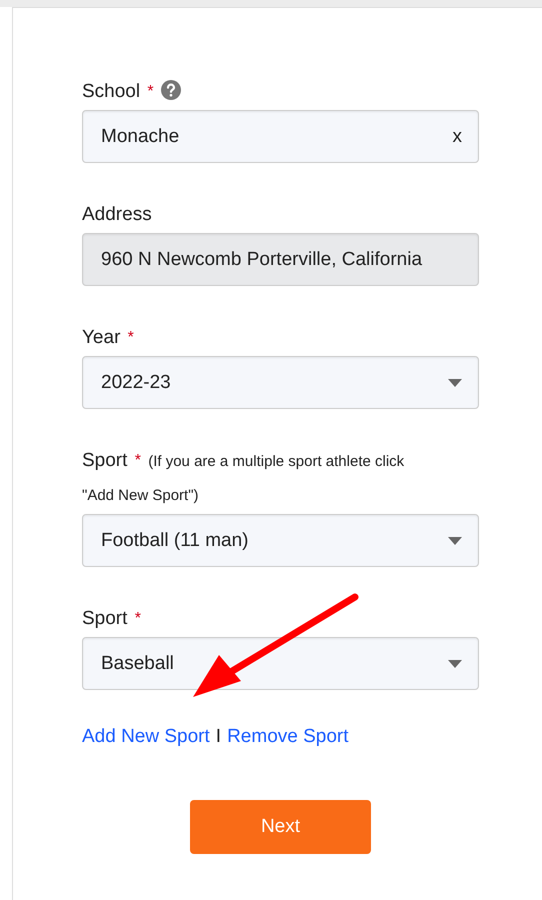 The height and width of the screenshot is (900, 542). I want to click on remove-sport-link: Remove Sport, so click(288, 737).